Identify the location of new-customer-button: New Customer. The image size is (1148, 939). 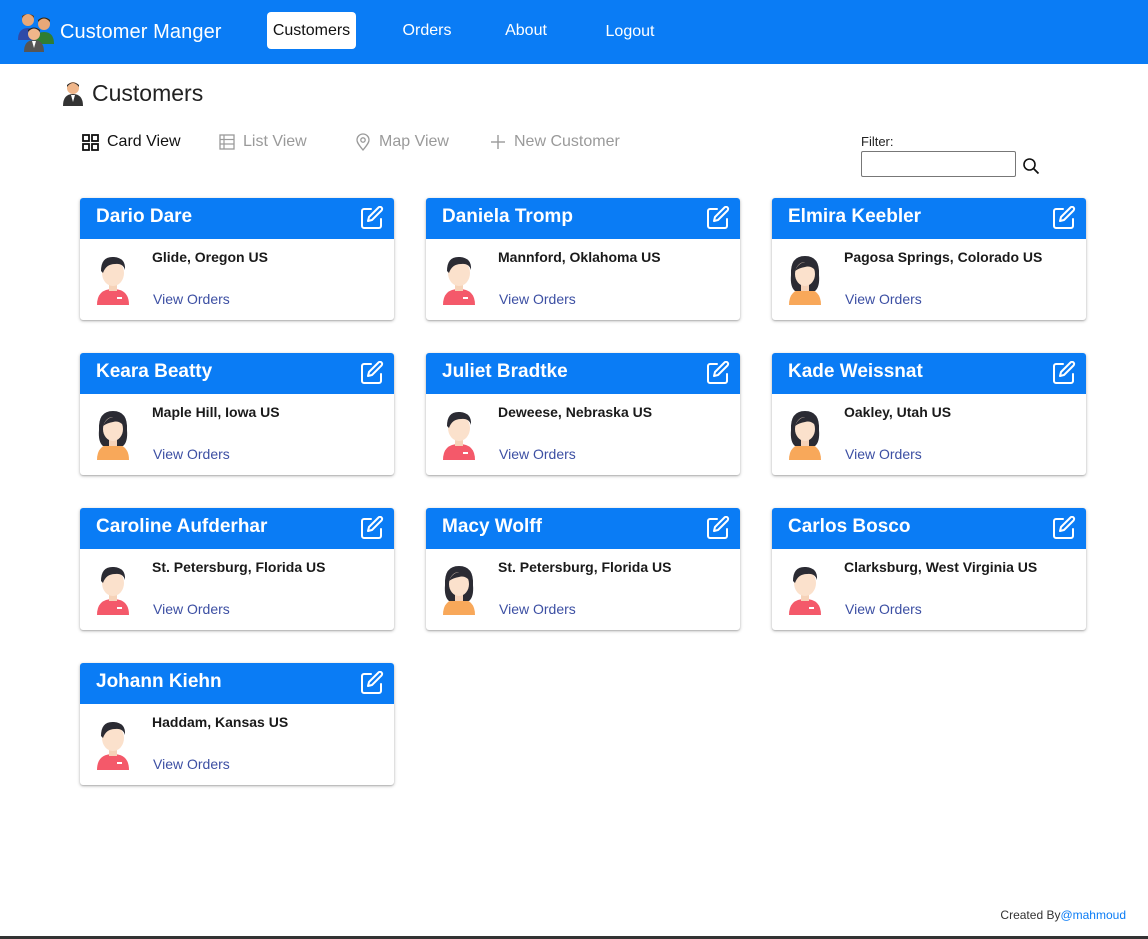
(555, 142).